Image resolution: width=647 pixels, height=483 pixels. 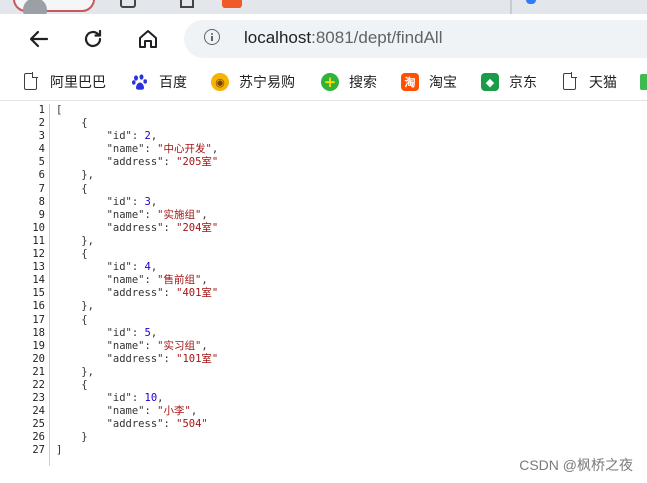 What do you see at coordinates (38, 384) in the screenshot?
I see `line-number: 22` at bounding box center [38, 384].